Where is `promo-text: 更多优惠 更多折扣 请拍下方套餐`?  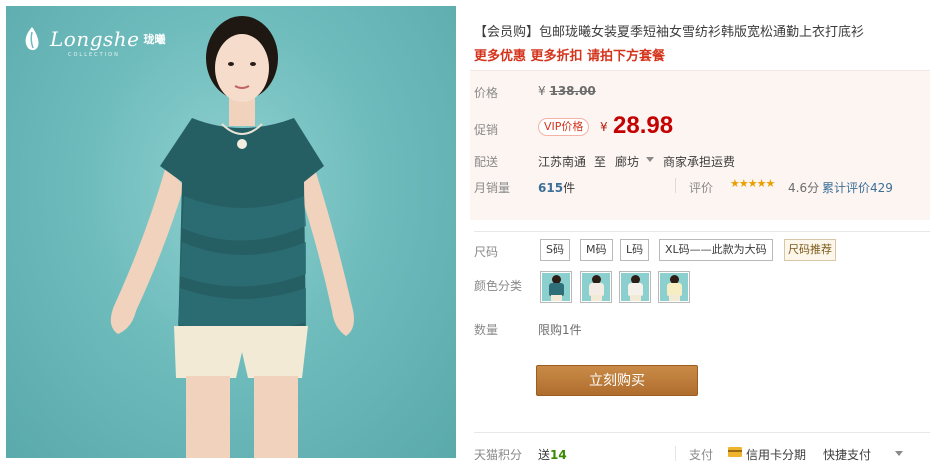 promo-text: 更多优惠 更多折扣 请拍下方套餐 is located at coordinates (570, 56).